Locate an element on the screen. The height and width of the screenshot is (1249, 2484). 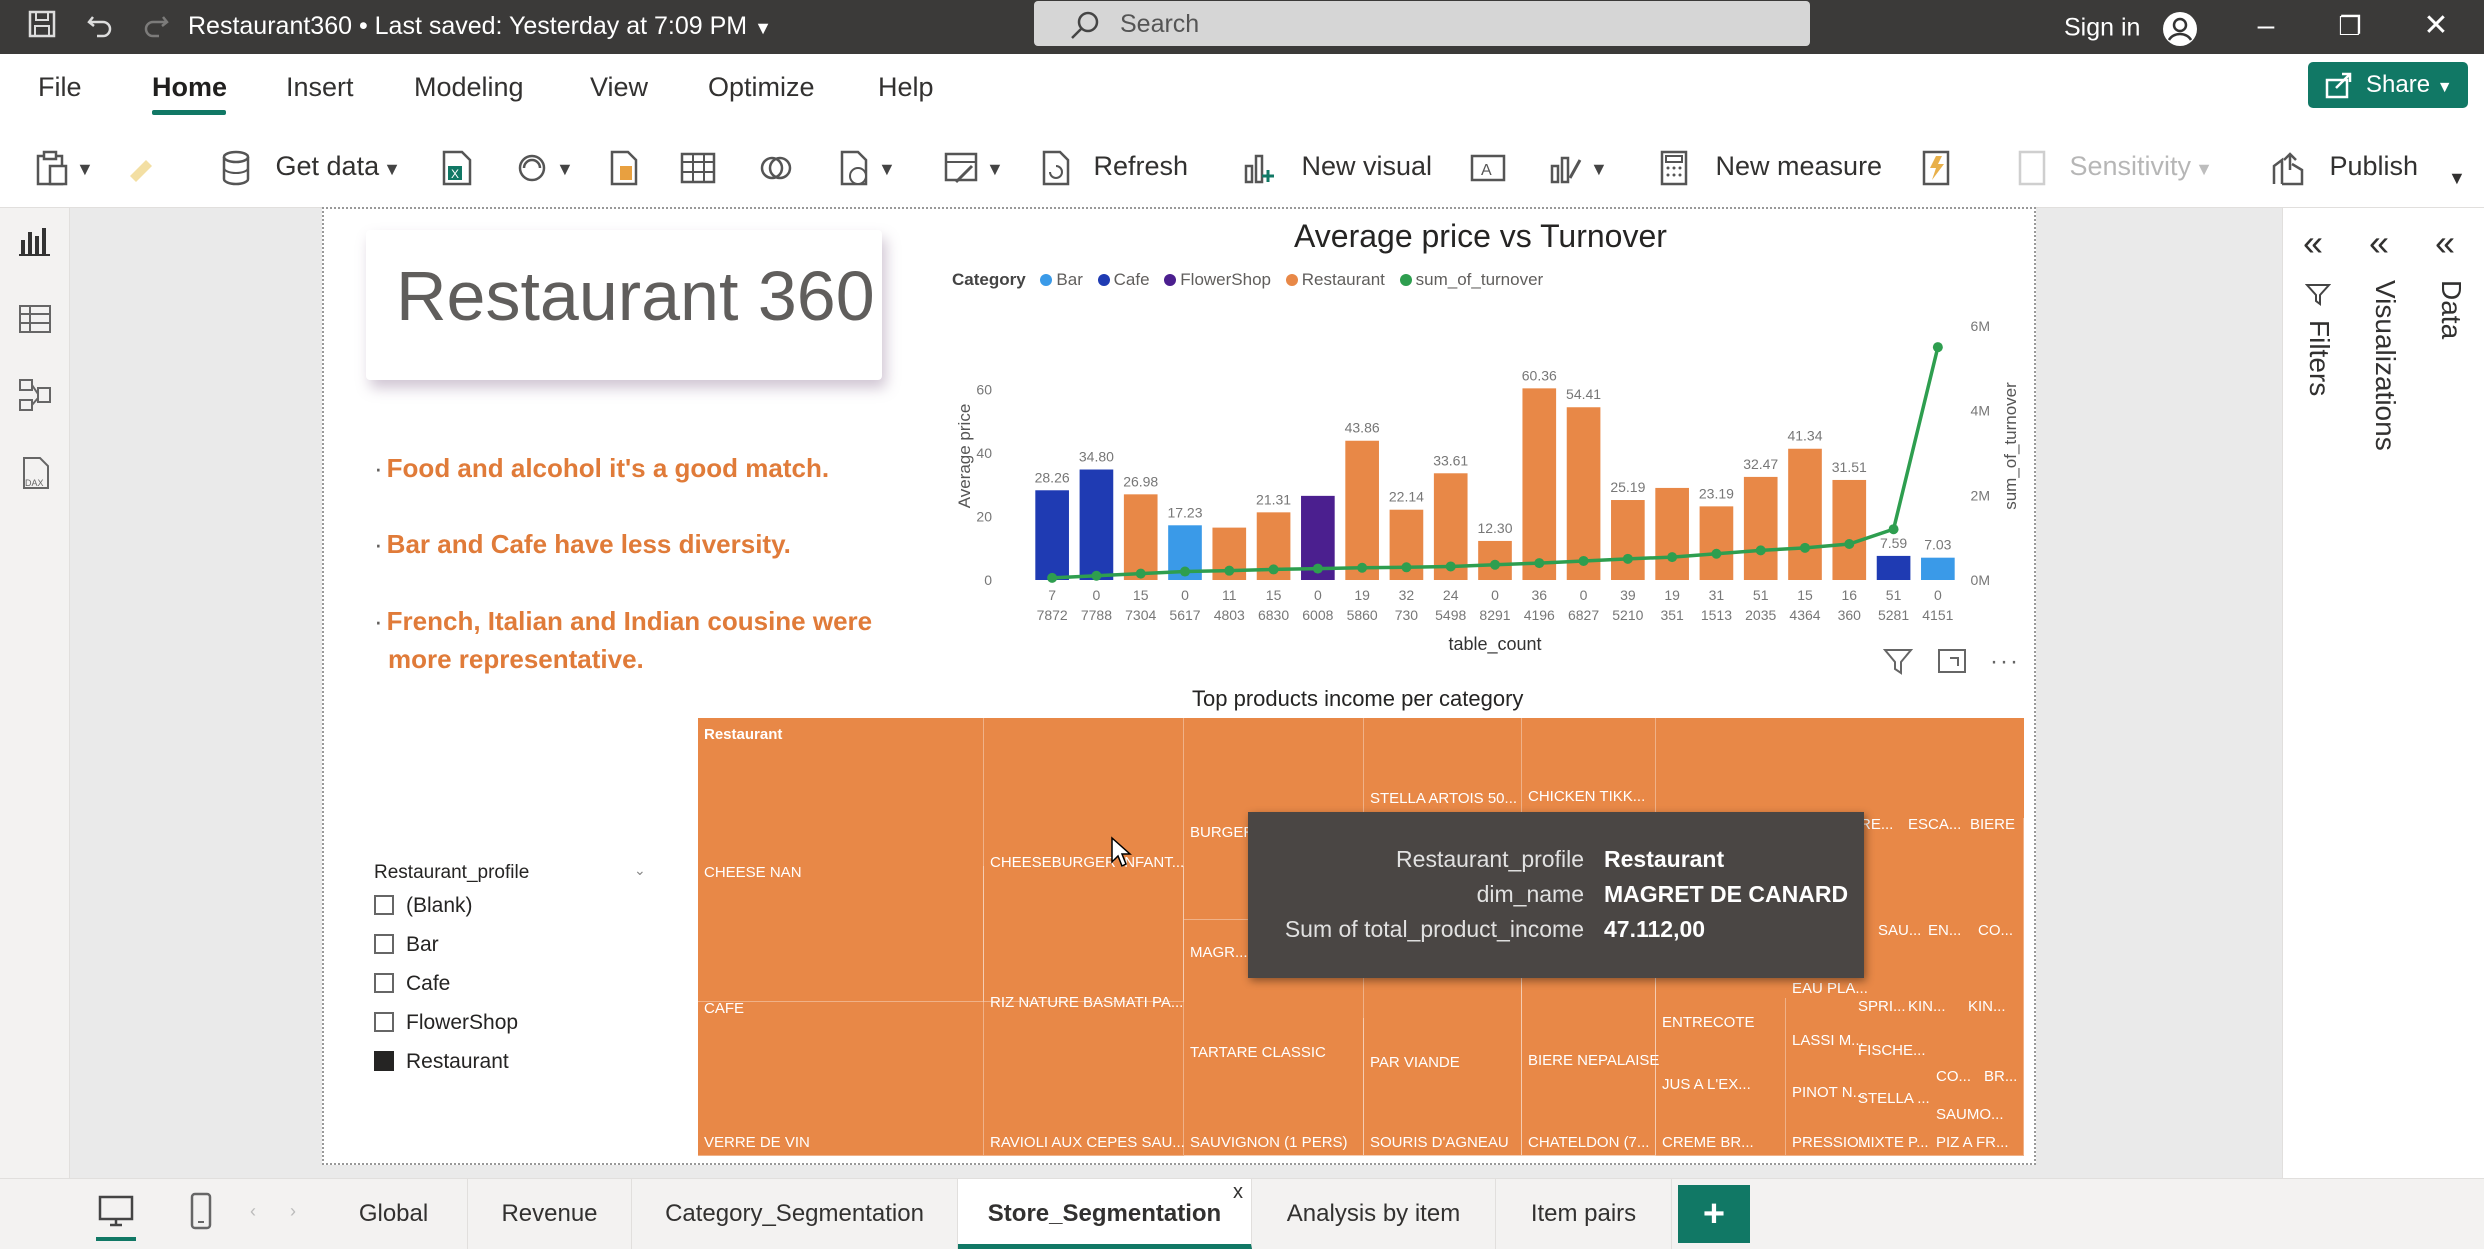
menu-modeling: Modeling is located at coordinates (469, 87).